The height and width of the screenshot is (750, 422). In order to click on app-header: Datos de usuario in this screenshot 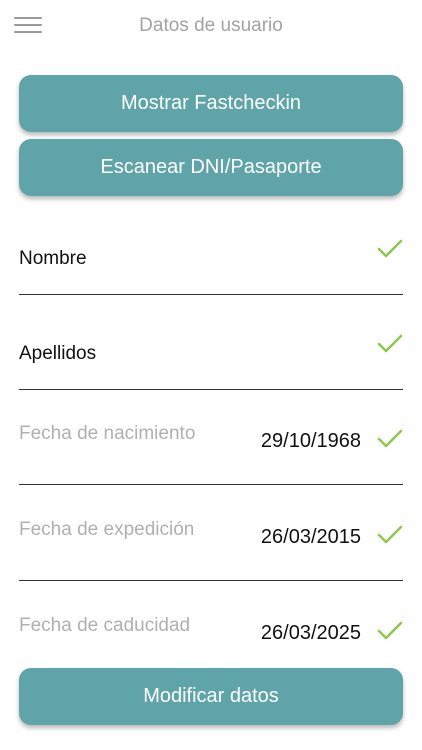, I will do `click(211, 28)`.